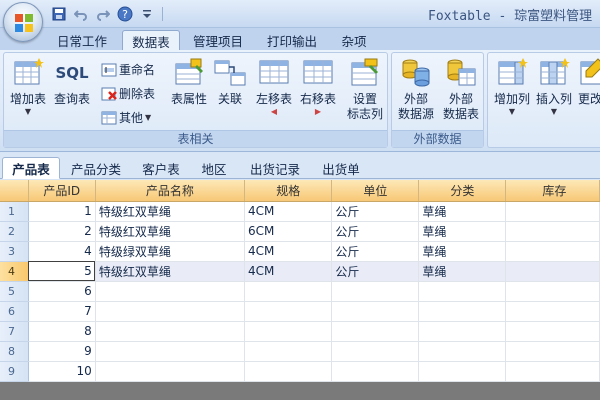  I want to click on sheet-tab-shipment-records: 出货记录, so click(275, 168).